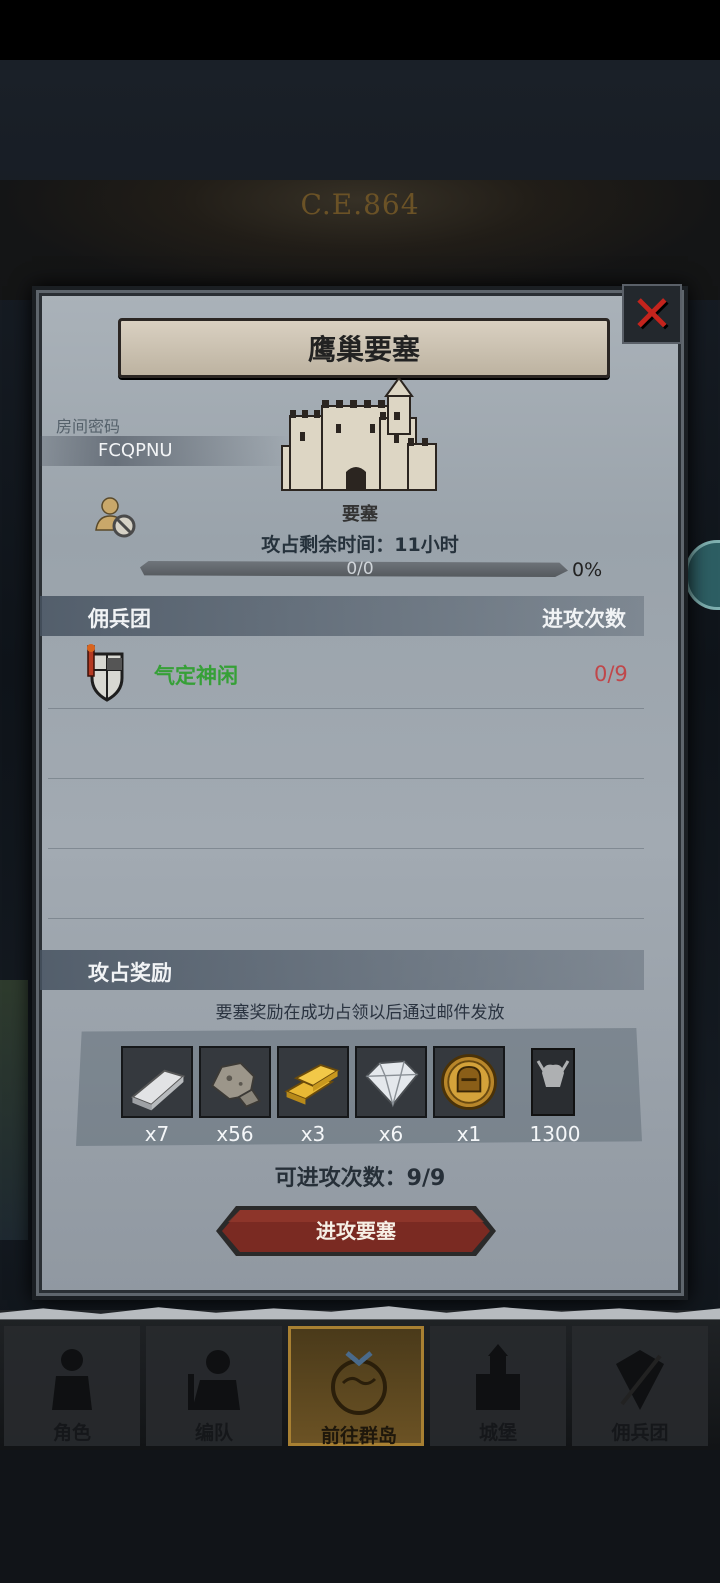 This screenshot has height=1583, width=720. I want to click on banner-token-icon, so click(553, 1082).